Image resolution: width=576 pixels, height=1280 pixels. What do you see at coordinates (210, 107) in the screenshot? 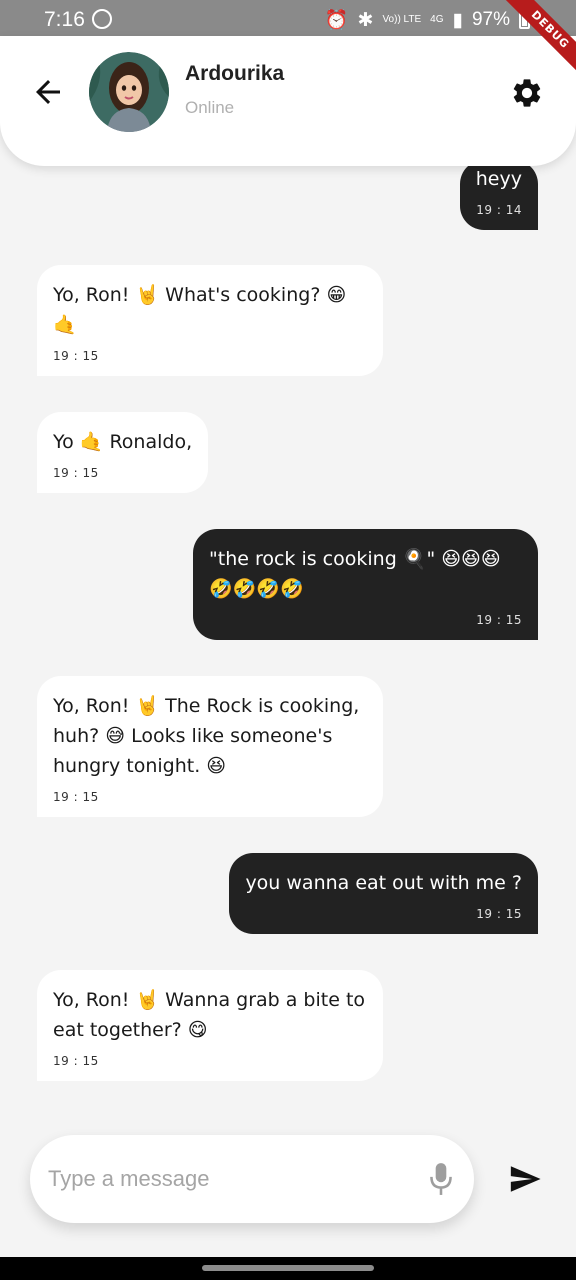
I see `contact-presence: Online` at bounding box center [210, 107].